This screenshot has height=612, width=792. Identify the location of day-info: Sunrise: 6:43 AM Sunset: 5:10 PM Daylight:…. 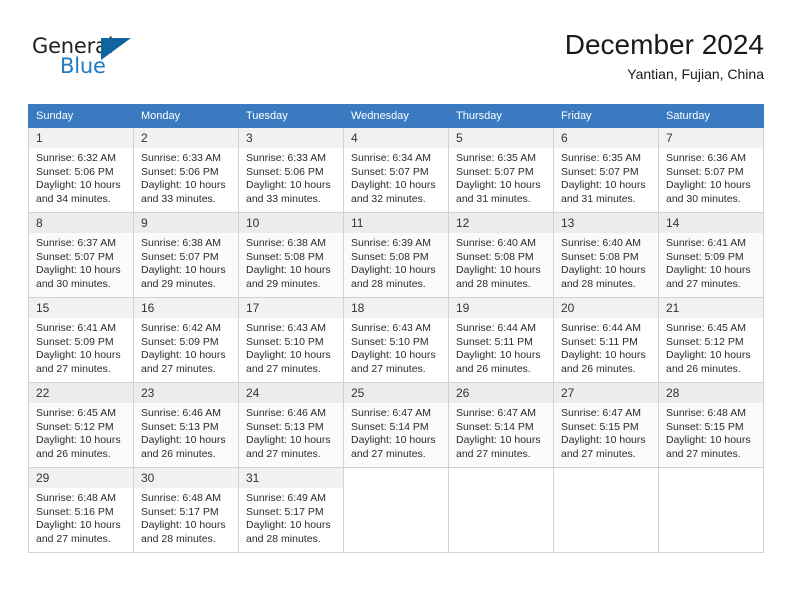
(396, 347).